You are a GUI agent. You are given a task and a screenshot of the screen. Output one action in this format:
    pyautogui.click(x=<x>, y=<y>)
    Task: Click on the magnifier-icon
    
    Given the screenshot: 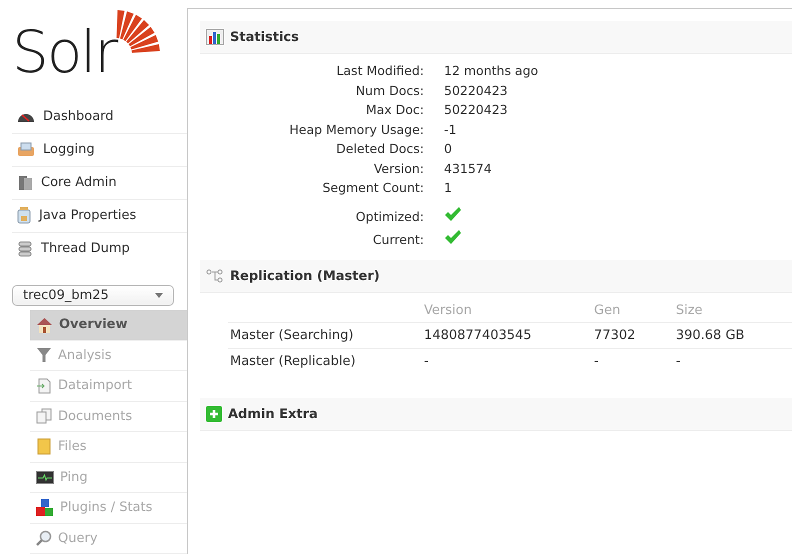 What is the action you would take?
    pyautogui.click(x=44, y=538)
    